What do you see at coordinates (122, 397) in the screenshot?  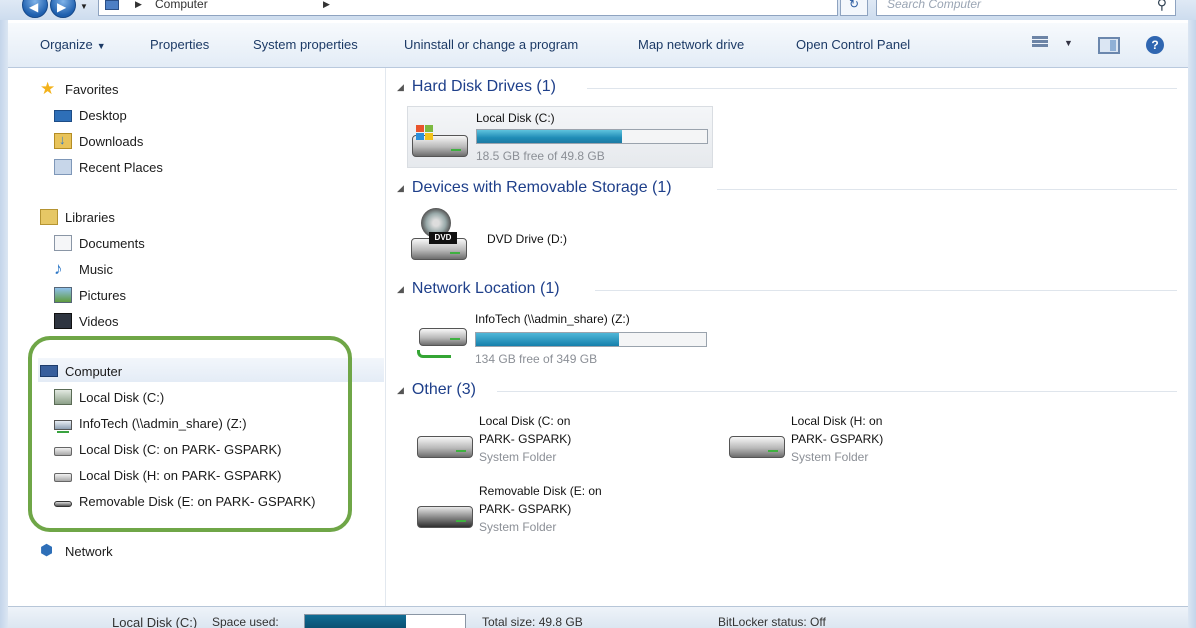 I see `nav-local-disk-c-label: Local Disk (C:)` at bounding box center [122, 397].